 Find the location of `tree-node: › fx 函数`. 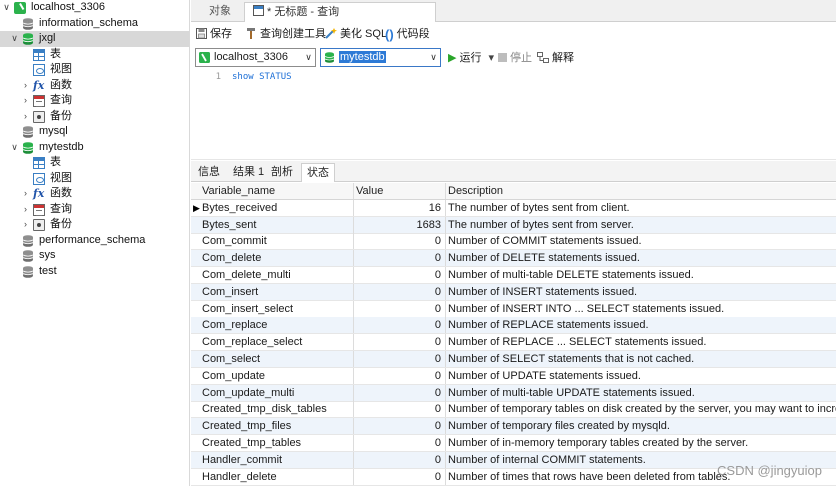

tree-node: › fx 函数 is located at coordinates (94, 86).